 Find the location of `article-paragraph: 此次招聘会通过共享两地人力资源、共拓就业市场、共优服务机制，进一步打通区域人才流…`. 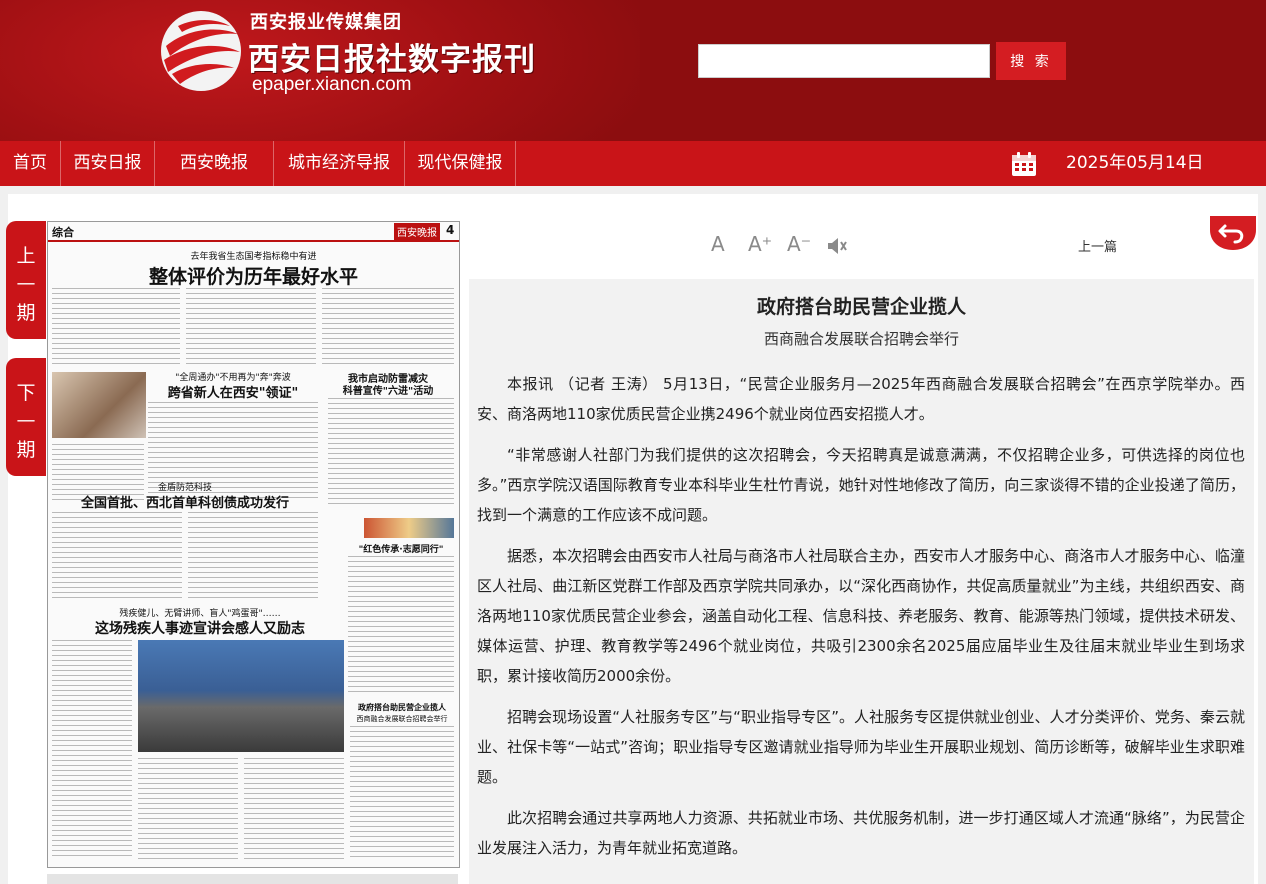

article-paragraph: 此次招聘会通过共享两地人力资源、共拓就业市场、共优服务机制，进一步打通区域人才流… is located at coordinates (861, 833).